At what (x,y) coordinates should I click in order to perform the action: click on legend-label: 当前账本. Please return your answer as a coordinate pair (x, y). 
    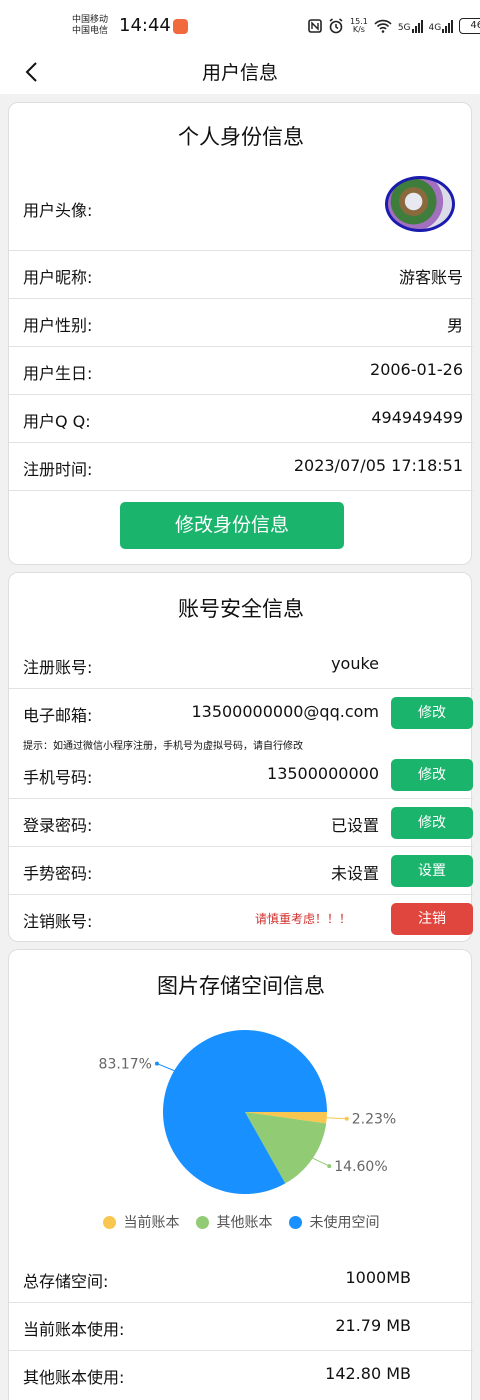
    Looking at the image, I should click on (151, 1223).